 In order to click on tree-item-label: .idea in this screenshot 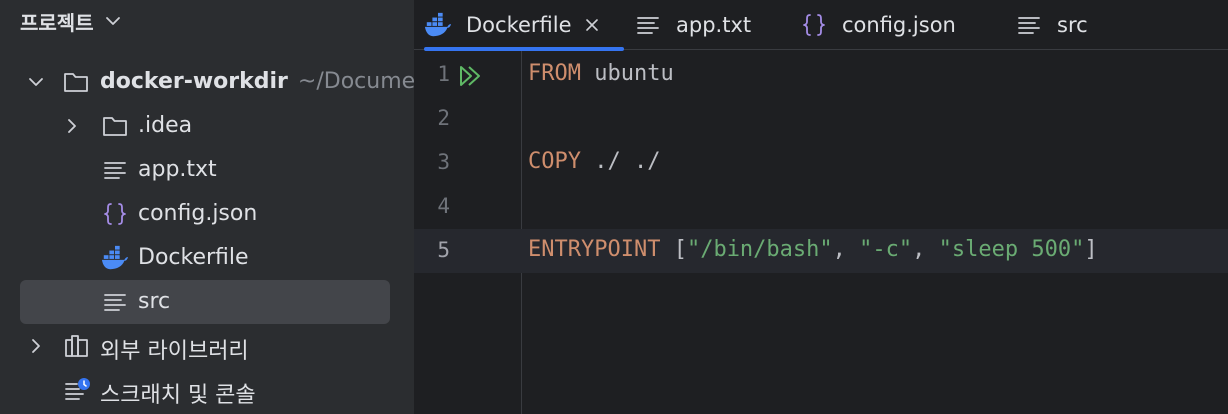, I will do `click(165, 125)`.